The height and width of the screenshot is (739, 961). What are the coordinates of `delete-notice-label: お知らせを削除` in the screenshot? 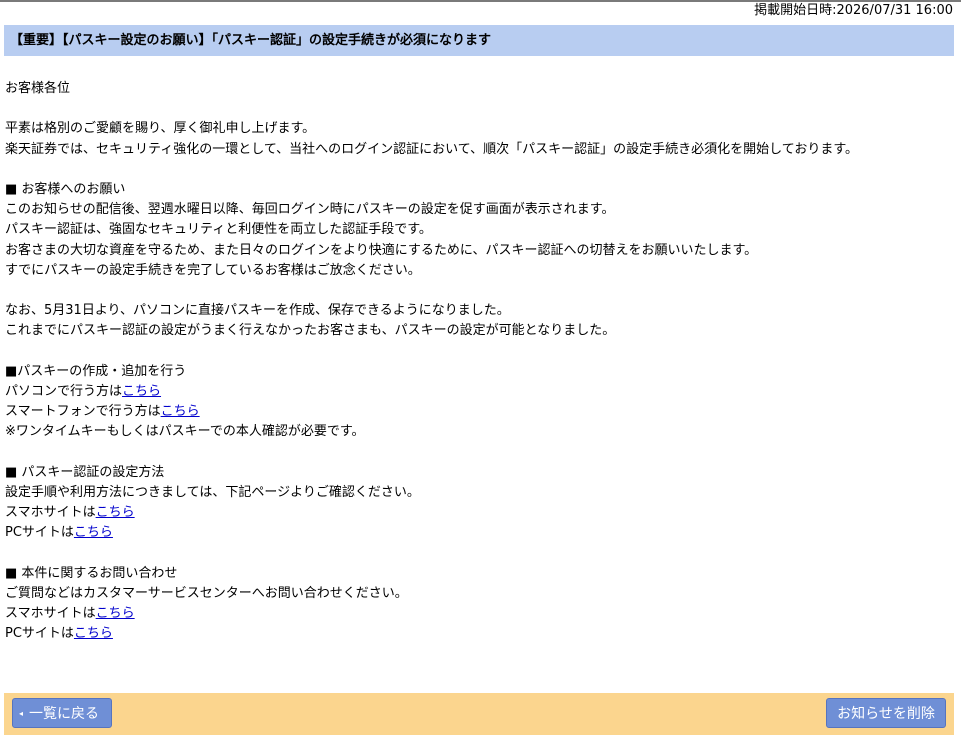 It's located at (886, 714).